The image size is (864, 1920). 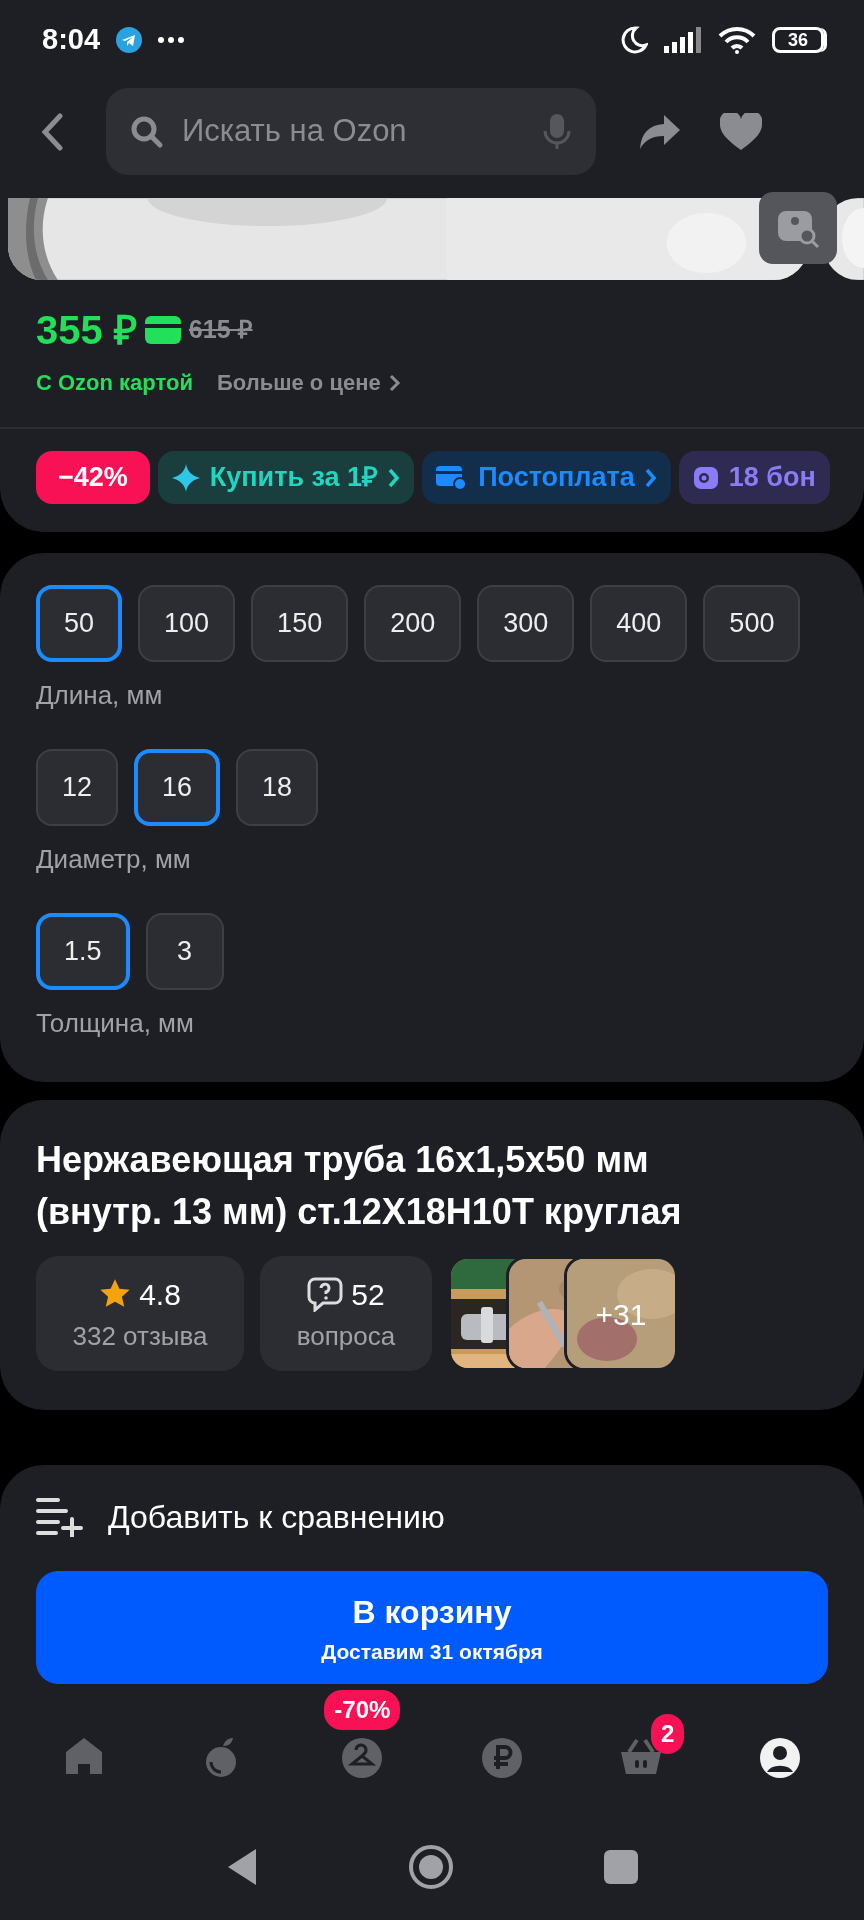 What do you see at coordinates (184, 951) in the screenshot?
I see `option-button: 3` at bounding box center [184, 951].